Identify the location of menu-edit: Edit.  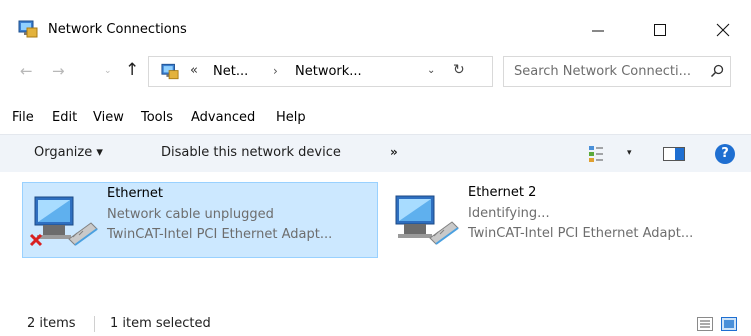
(64, 117).